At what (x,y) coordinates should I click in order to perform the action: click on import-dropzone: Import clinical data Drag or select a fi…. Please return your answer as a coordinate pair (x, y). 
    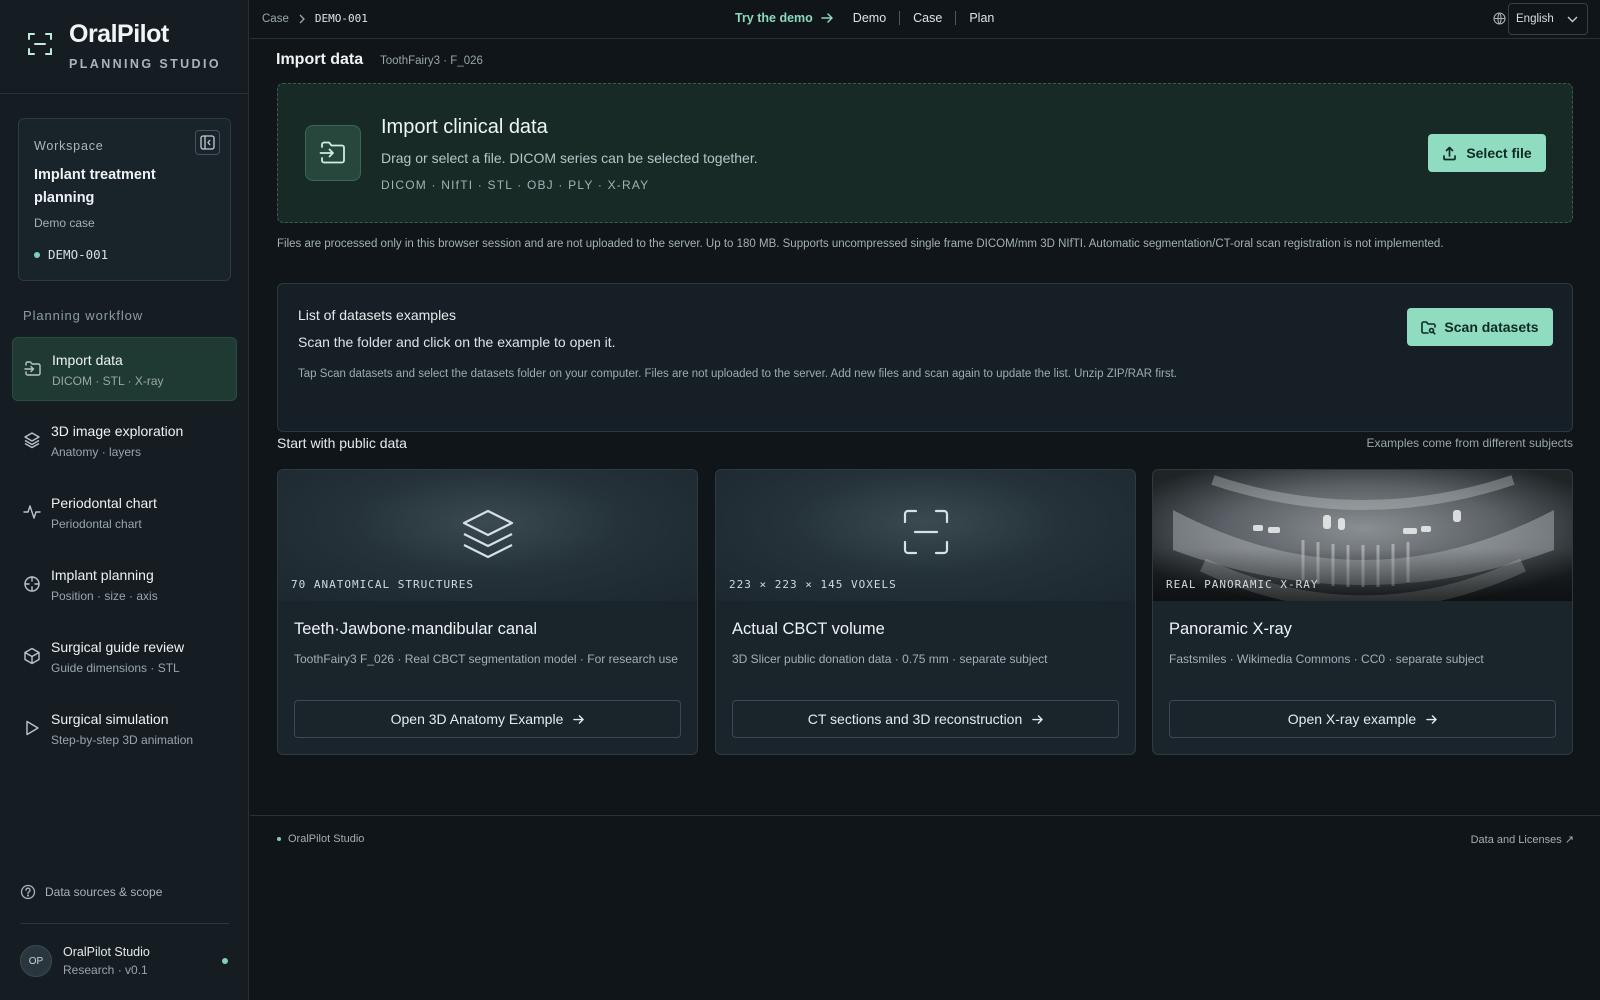
    Looking at the image, I should click on (925, 153).